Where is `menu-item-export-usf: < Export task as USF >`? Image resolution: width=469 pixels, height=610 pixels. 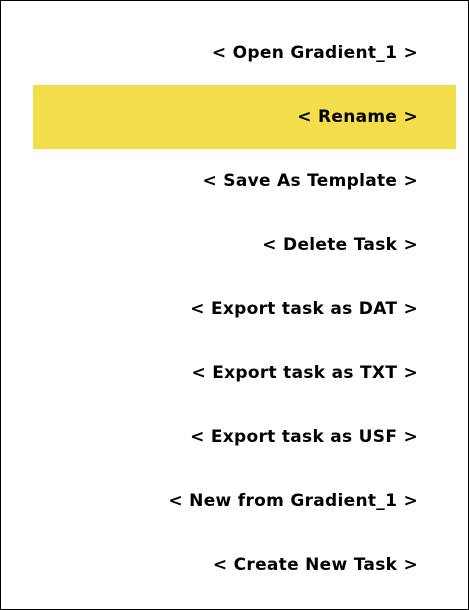
menu-item-export-usf: < Export task as USF > is located at coordinates (234, 437).